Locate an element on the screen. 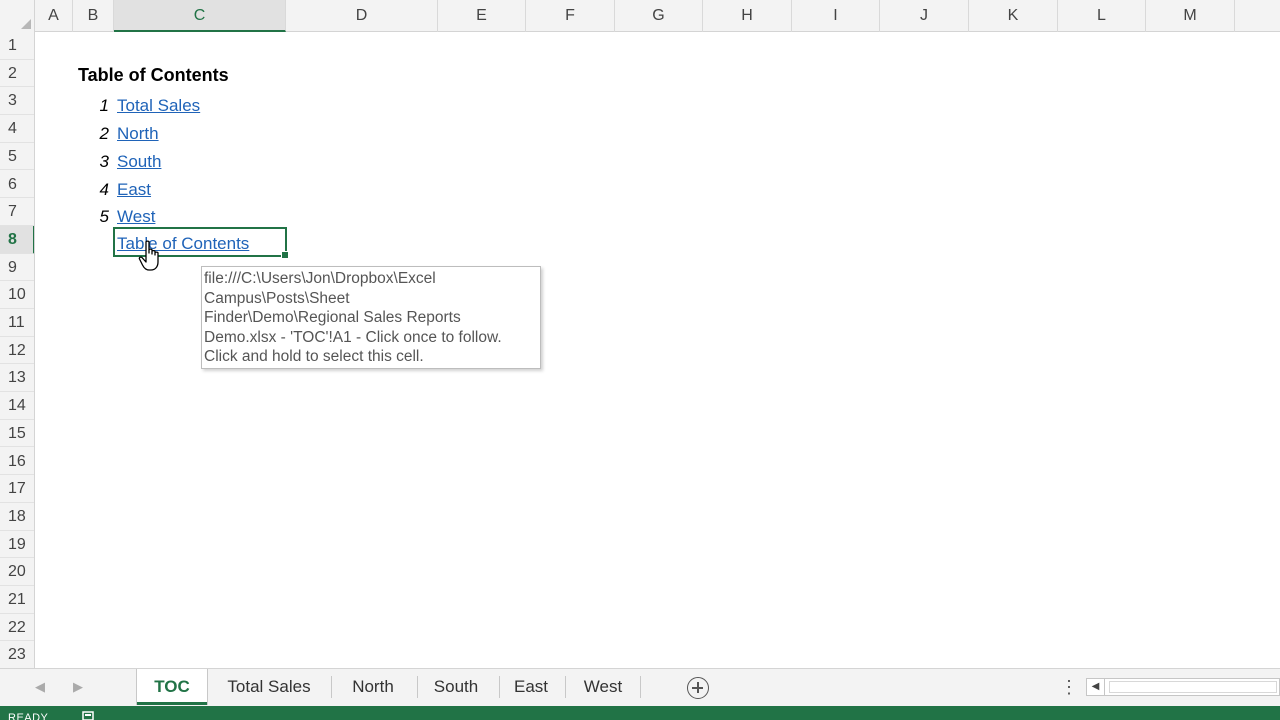 Image resolution: width=1280 pixels, height=720 pixels. column-header-bar: A B C D E F G H I J K L M is located at coordinates (640, 16).